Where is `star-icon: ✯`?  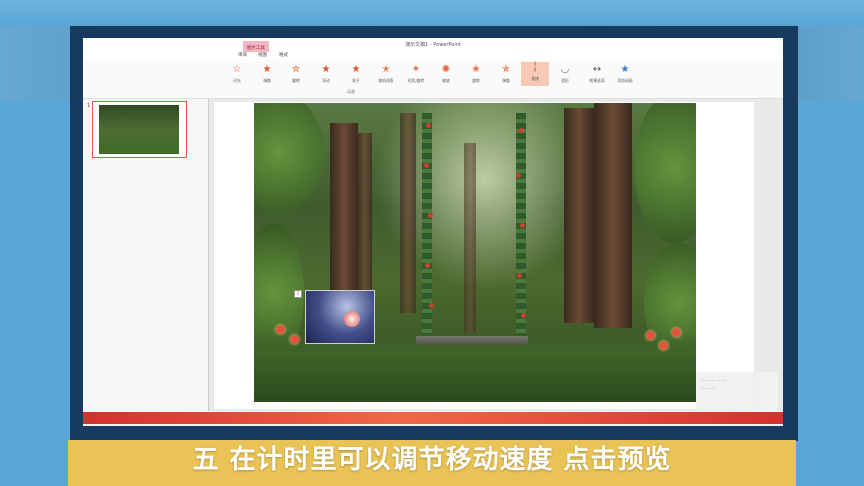
star-icon: ✯ is located at coordinates (506, 69).